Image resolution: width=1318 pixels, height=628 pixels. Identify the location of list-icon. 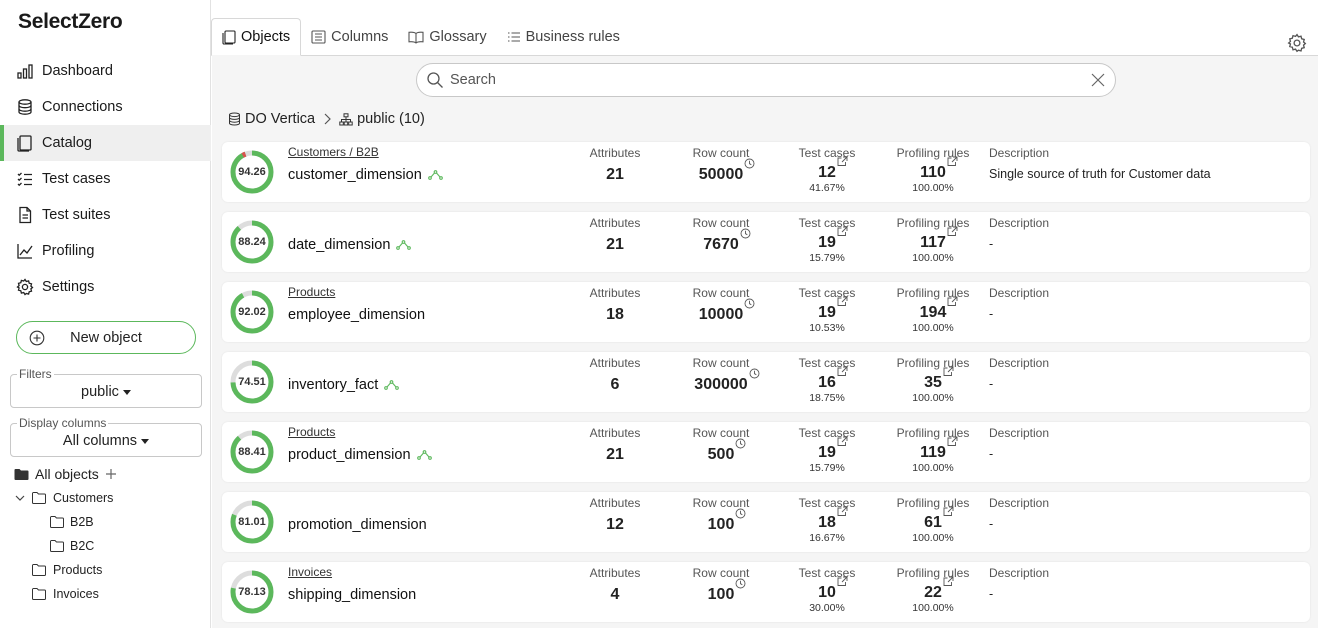
(513, 37).